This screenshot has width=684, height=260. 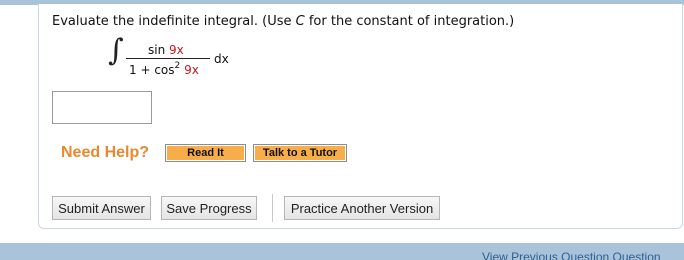 What do you see at coordinates (191, 70) in the screenshot?
I see `denominator-argument: 9x` at bounding box center [191, 70].